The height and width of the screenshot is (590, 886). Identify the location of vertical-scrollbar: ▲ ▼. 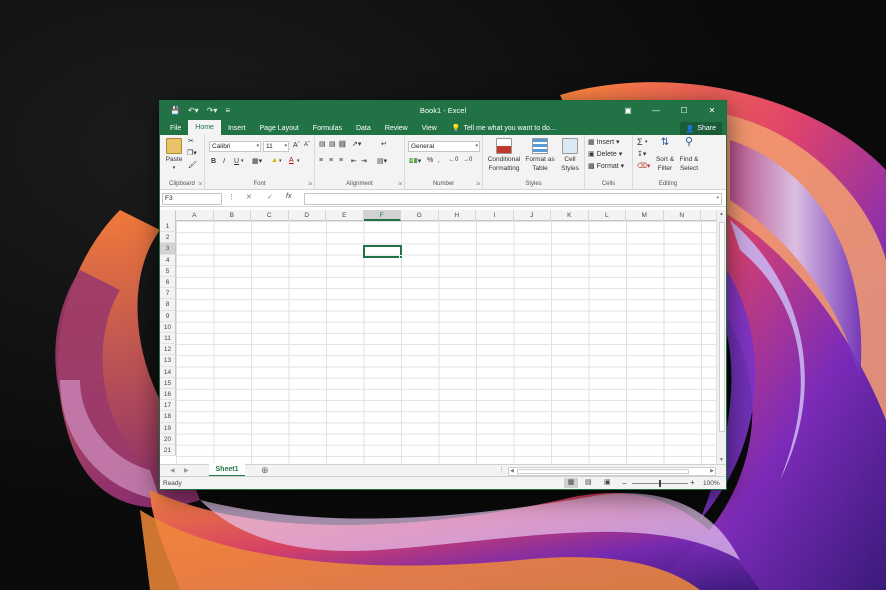
(721, 337).